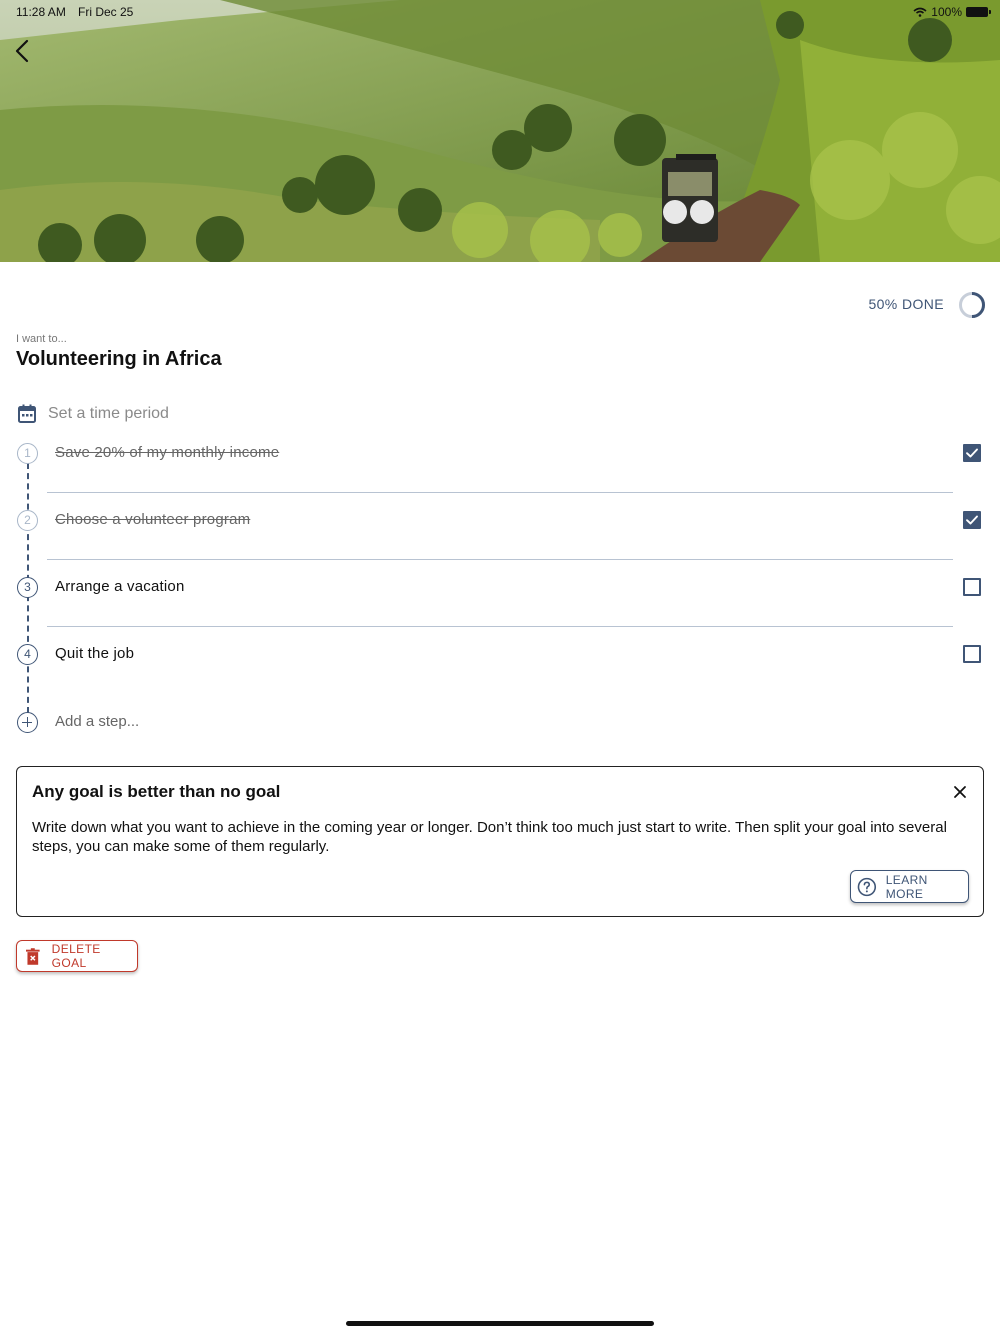 The image size is (1000, 1334). What do you see at coordinates (906, 886) in the screenshot?
I see `learn-more-label: LEARN MORE` at bounding box center [906, 886].